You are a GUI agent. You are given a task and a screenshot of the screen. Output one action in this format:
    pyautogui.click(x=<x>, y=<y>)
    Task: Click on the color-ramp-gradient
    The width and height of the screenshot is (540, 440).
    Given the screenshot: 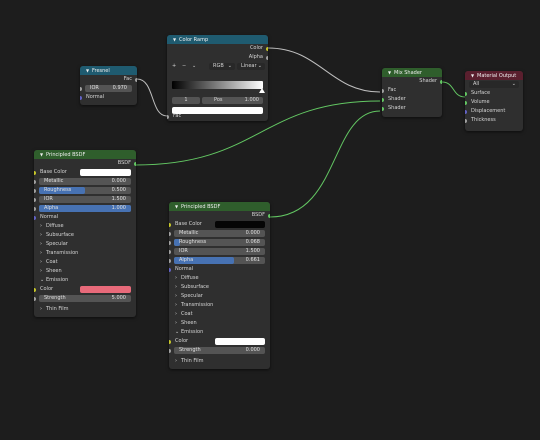 What is the action you would take?
    pyautogui.click(x=217, y=85)
    